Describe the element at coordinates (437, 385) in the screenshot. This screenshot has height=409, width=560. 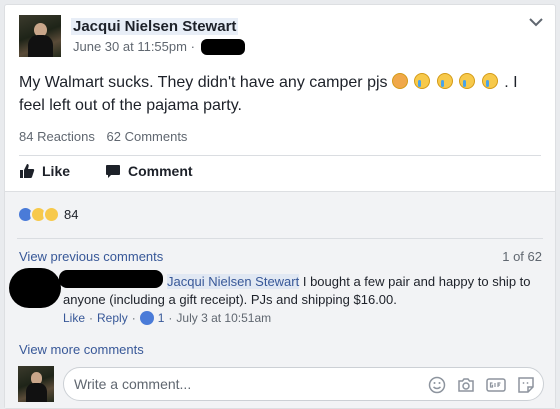
I see `emoji-icon` at that location.